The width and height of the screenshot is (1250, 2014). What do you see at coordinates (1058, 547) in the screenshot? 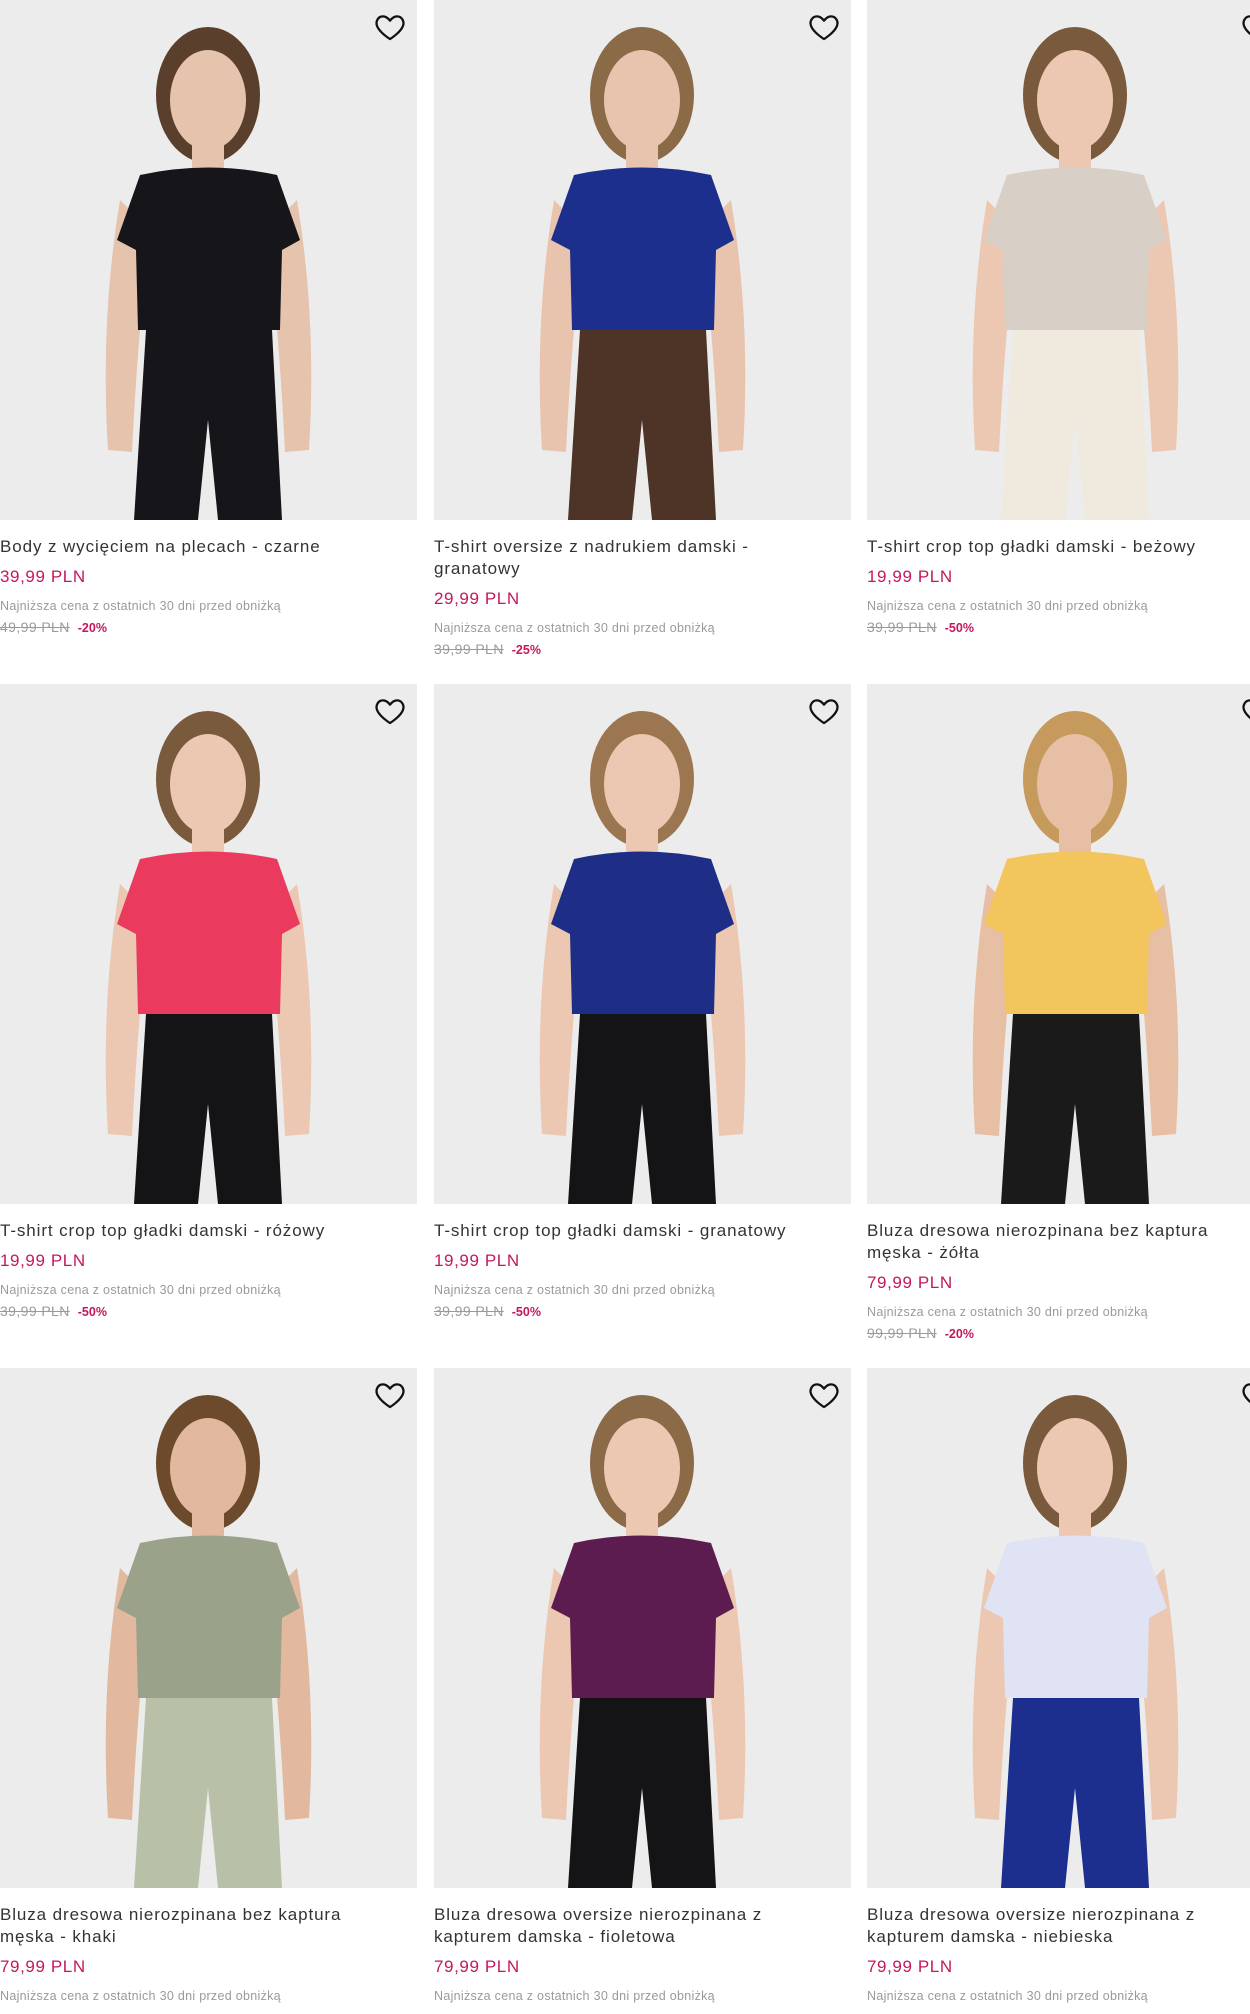
I see `product-name: T-shirt crop top gładki damski - beżowy` at bounding box center [1058, 547].